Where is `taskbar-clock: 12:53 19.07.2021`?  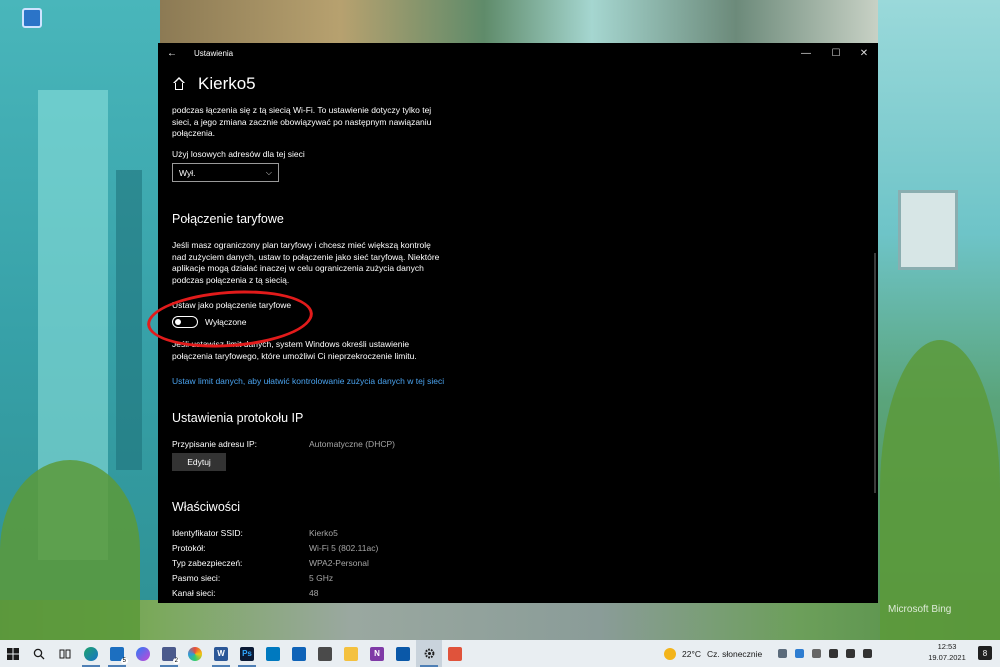 taskbar-clock: 12:53 19.07.2021 is located at coordinates (947, 652).